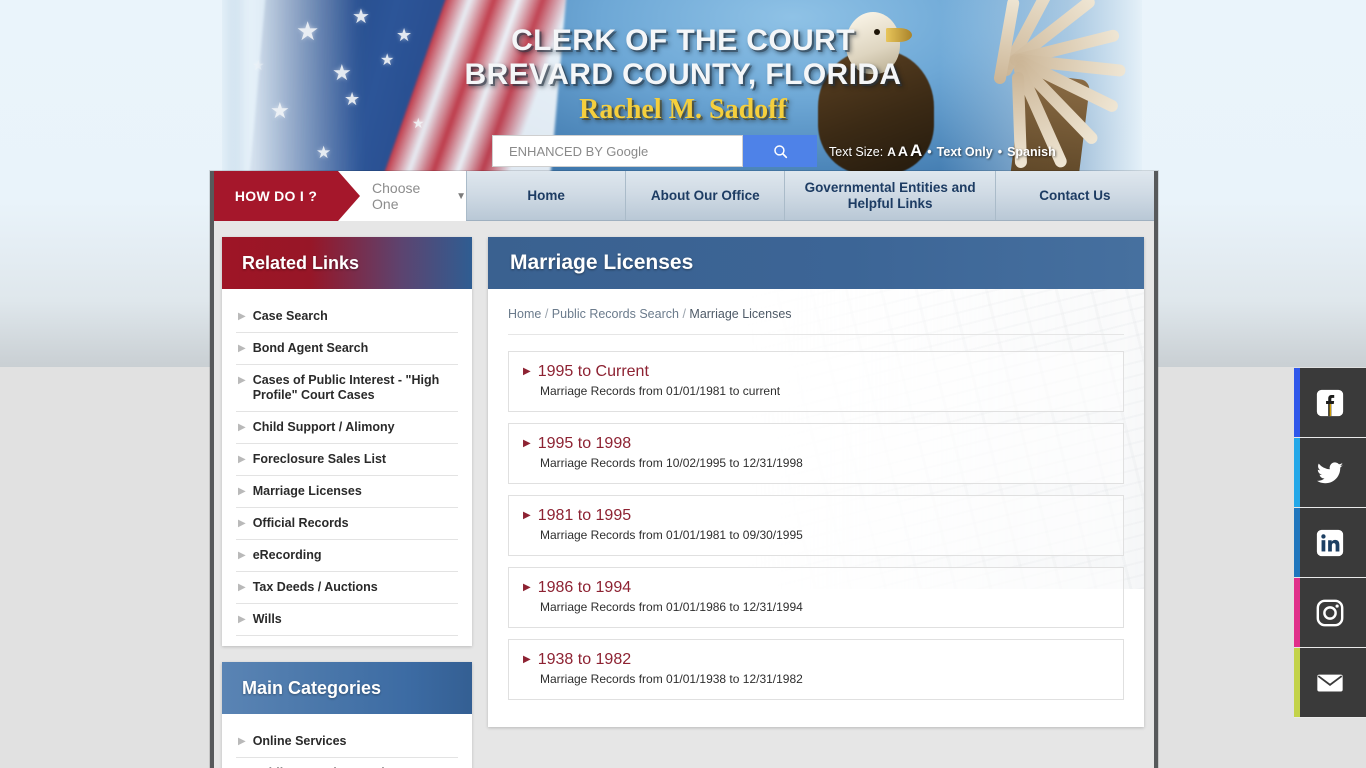 The height and width of the screenshot is (768, 1366). What do you see at coordinates (1297, 472) in the screenshot?
I see `twitter-stripe` at bounding box center [1297, 472].